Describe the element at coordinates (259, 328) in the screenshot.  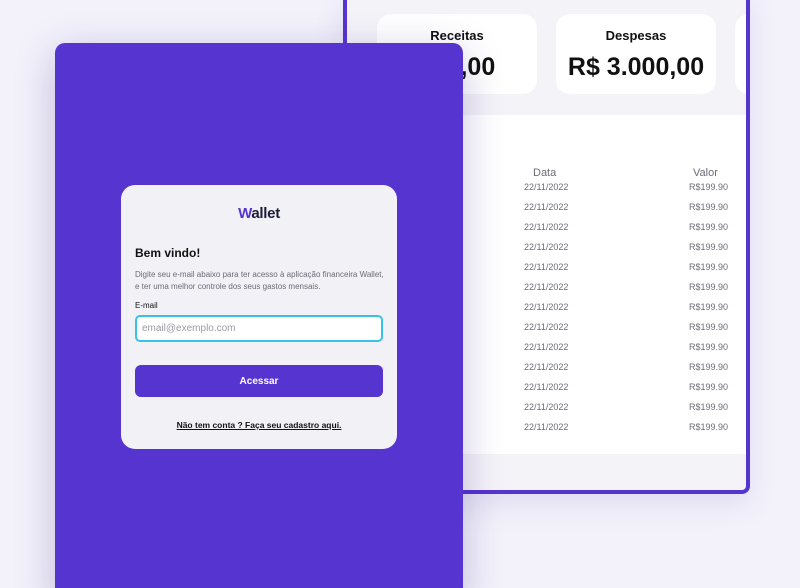
I see `email-input` at that location.